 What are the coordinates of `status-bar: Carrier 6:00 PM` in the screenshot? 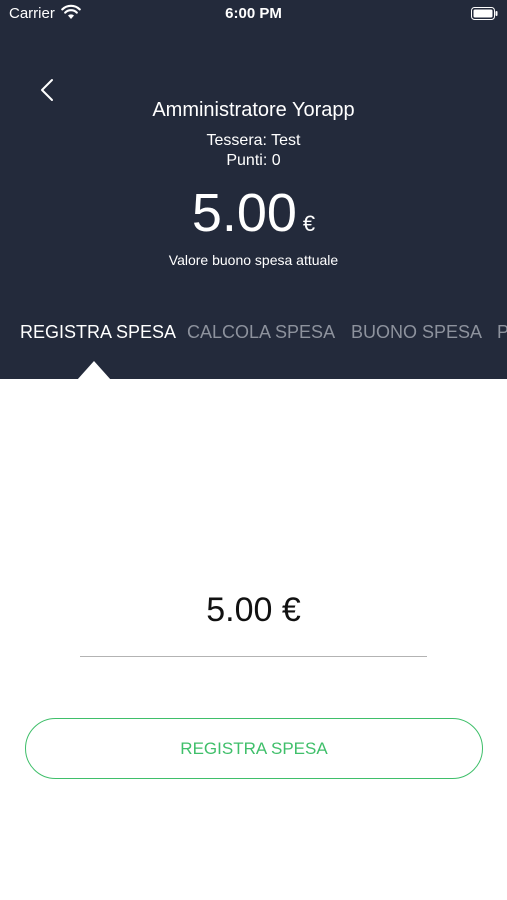 It's located at (253, 14).